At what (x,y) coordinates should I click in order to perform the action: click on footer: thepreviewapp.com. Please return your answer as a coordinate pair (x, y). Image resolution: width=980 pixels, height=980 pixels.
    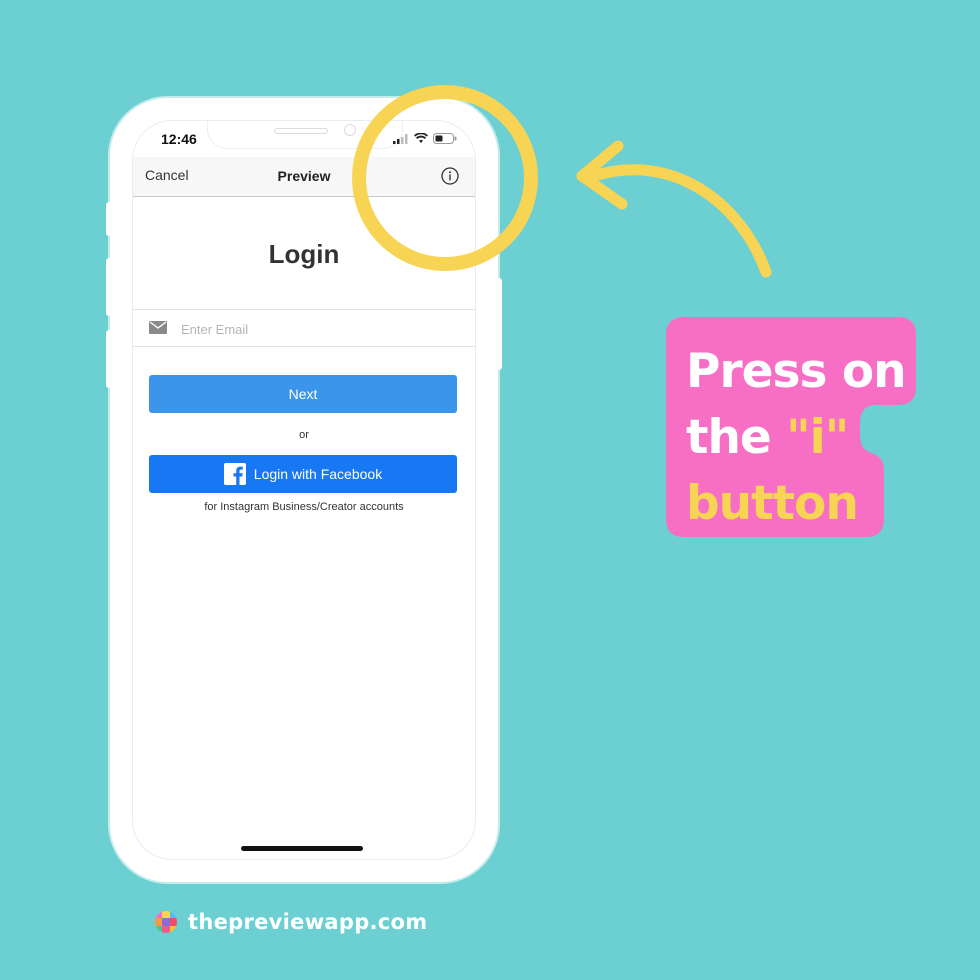
    Looking at the image, I should click on (290, 922).